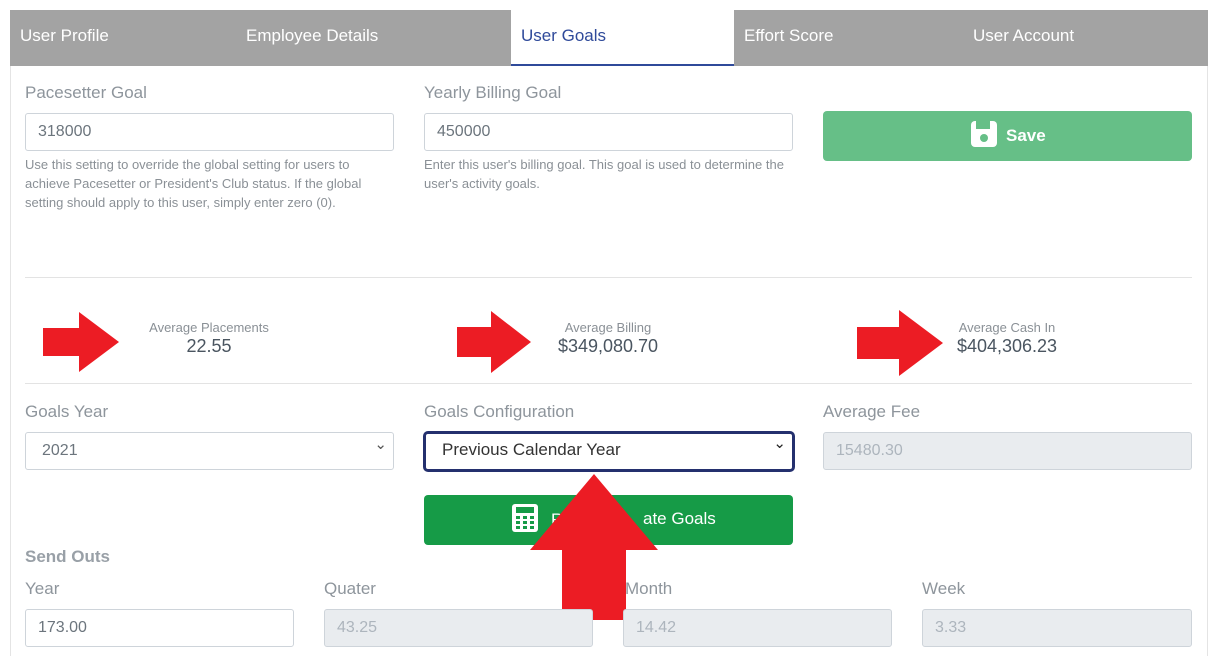 The height and width of the screenshot is (656, 1218). What do you see at coordinates (86, 92) in the screenshot?
I see `pacesetter-goal-label: Pacesetter Goal` at bounding box center [86, 92].